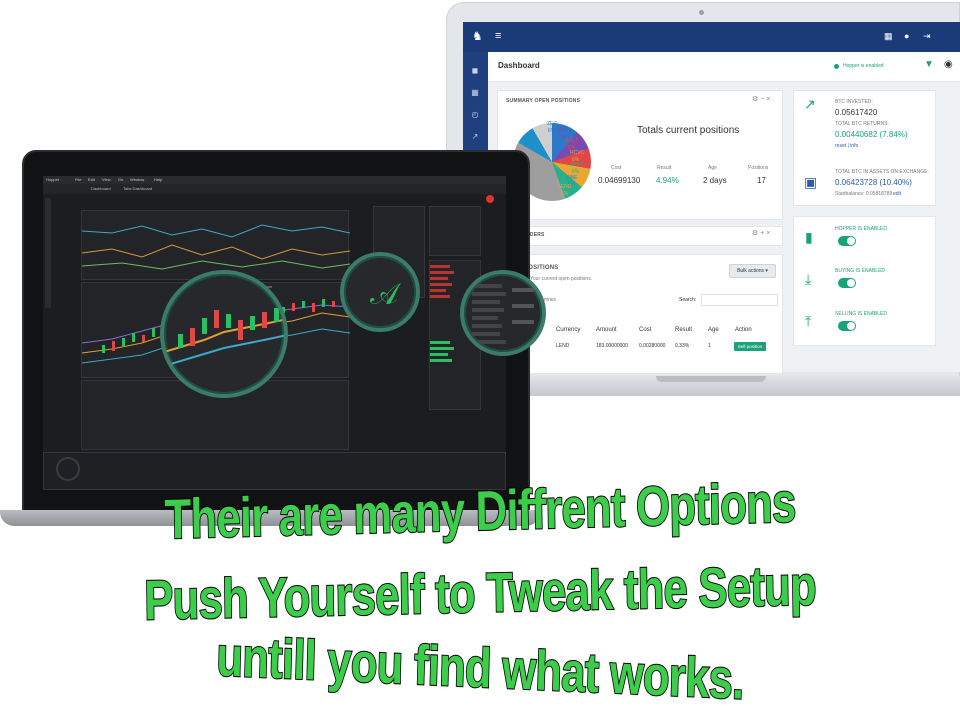 This screenshot has width=960, height=720. Describe the element at coordinates (572, 141) in the screenshot. I see `pie-label: KALT` at that location.